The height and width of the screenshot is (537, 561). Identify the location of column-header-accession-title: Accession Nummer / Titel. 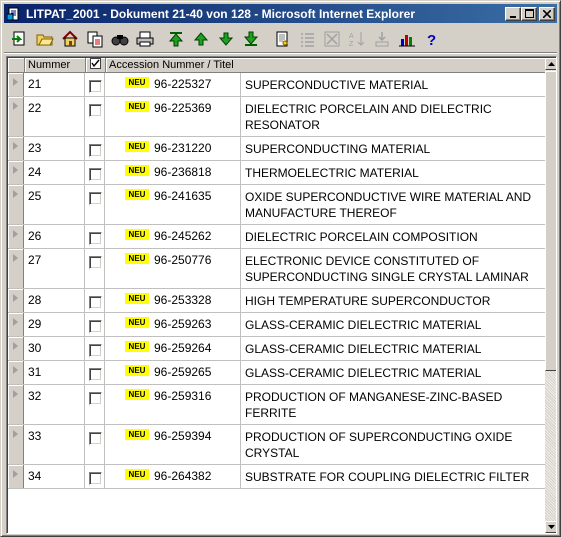
(325, 65).